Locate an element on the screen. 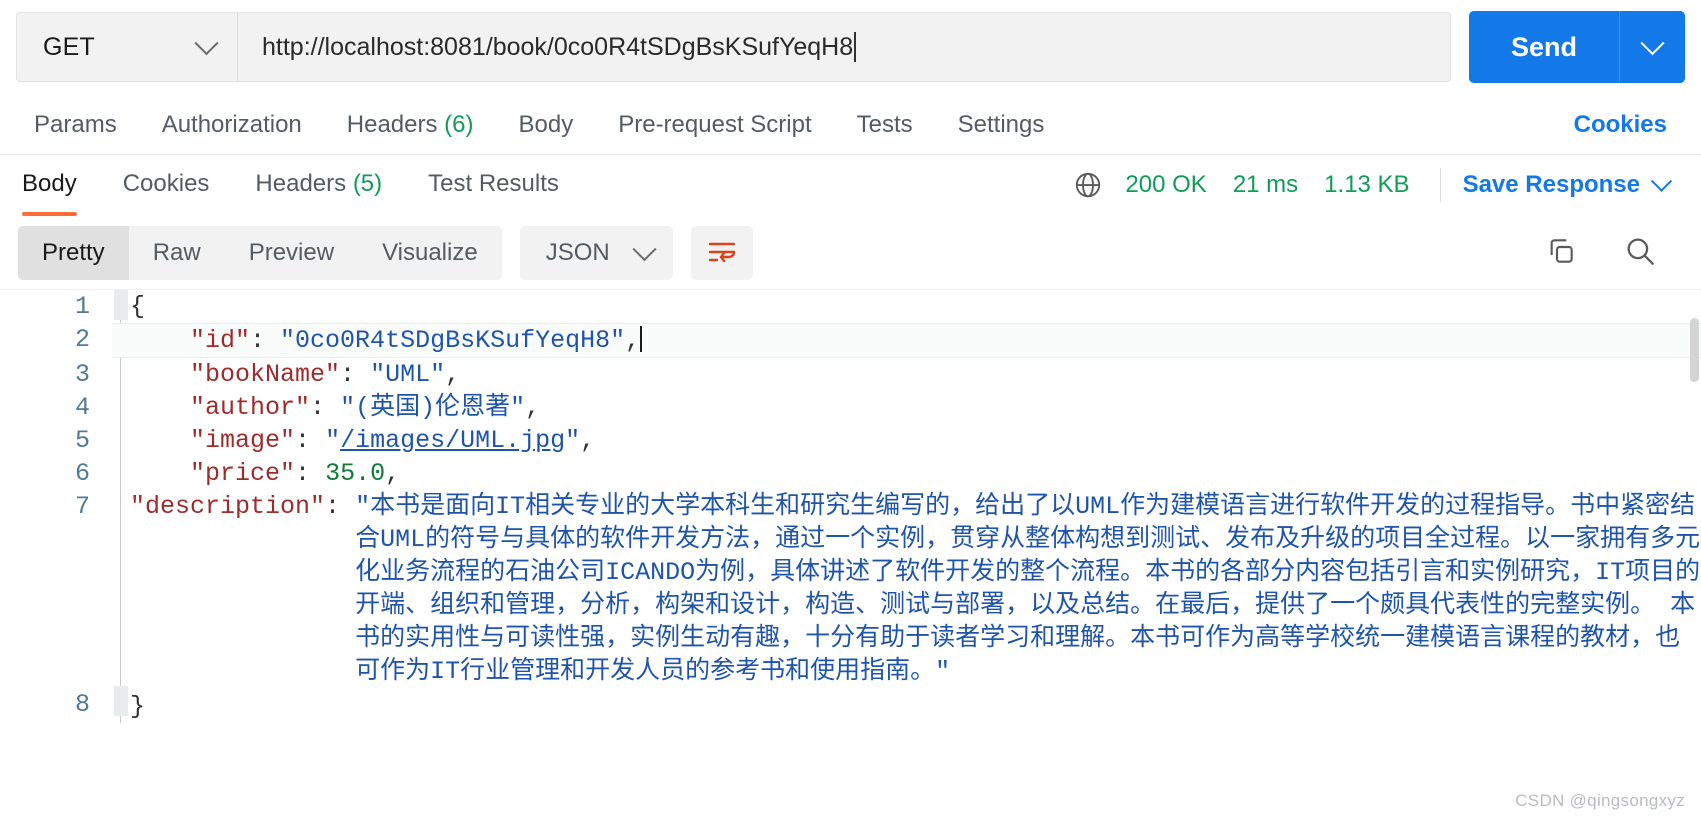  json-key: "bookName" is located at coordinates (265, 374).